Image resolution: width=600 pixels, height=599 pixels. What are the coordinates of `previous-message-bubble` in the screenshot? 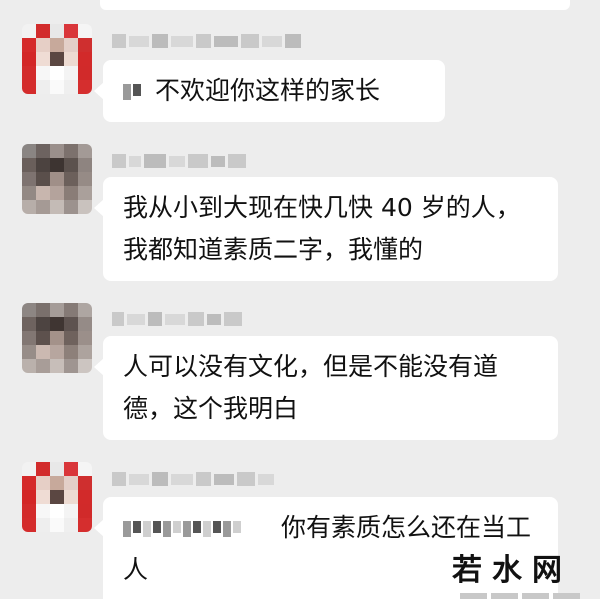 It's located at (335, 5).